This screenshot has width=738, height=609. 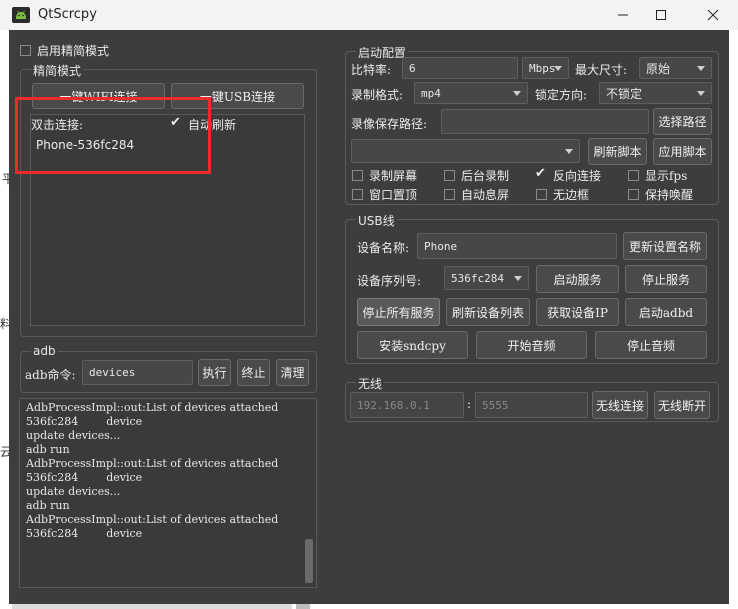 I want to click on show-fps-checkbox: 显示fps, so click(x=657, y=175).